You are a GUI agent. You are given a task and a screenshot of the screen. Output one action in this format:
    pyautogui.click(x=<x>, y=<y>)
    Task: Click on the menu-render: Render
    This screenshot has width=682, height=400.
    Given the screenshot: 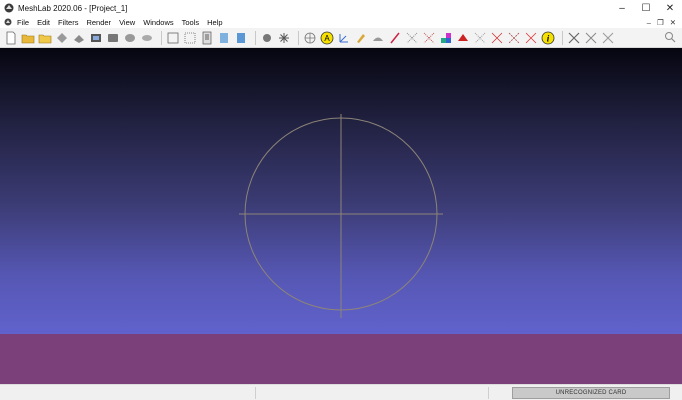 What is the action you would take?
    pyautogui.click(x=98, y=22)
    